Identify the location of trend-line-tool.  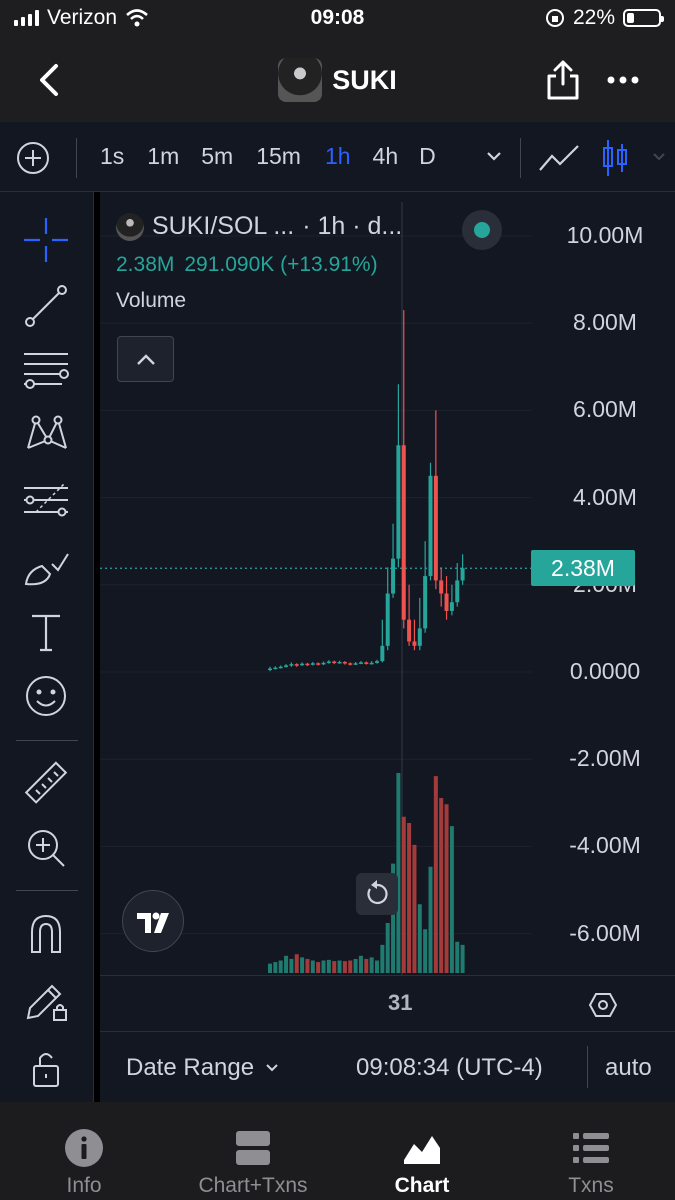
(46, 306).